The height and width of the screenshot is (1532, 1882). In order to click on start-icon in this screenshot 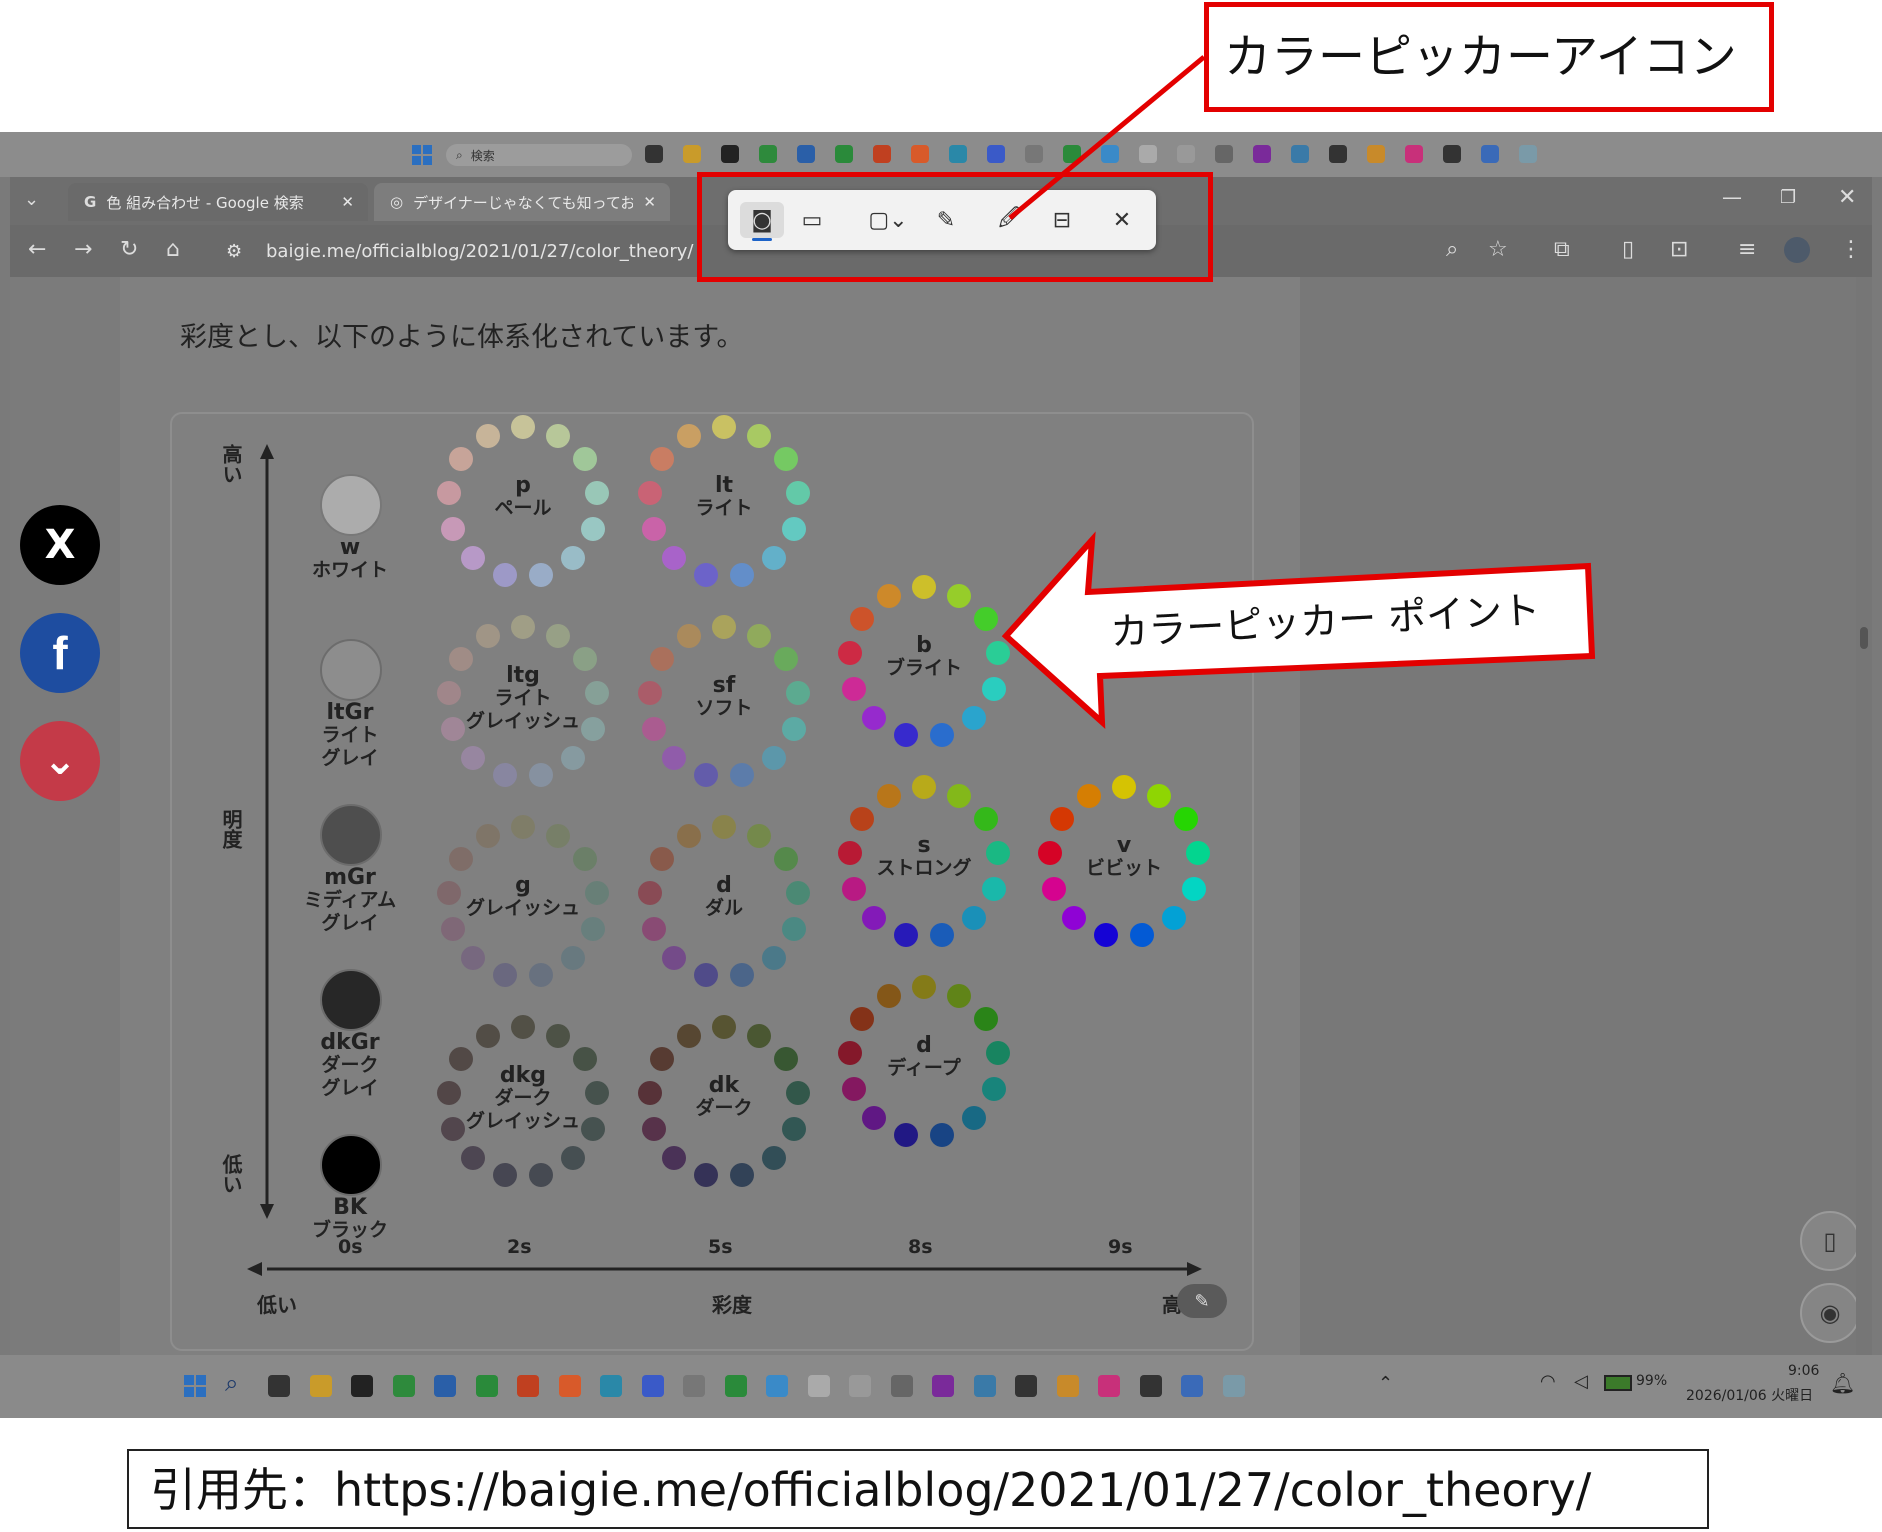, I will do `click(195, 1386)`.